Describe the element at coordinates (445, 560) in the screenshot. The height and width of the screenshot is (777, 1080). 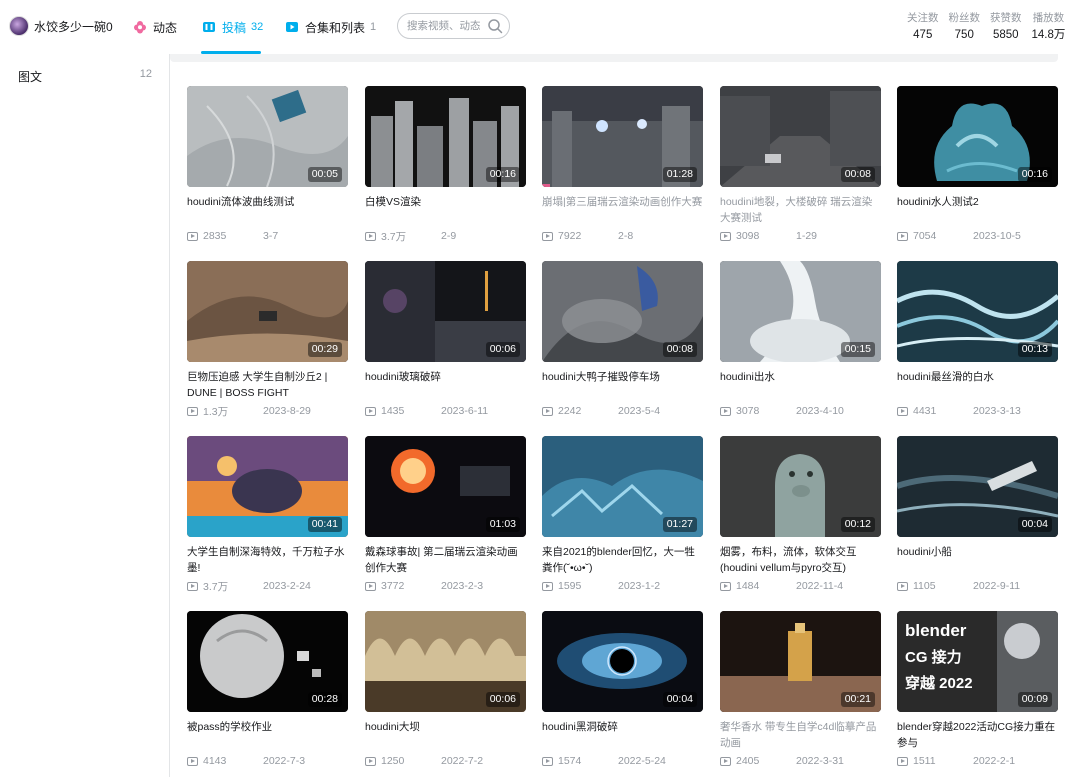
I see `video-title: 戴森球事故| 第二届瑞云渲染动画创作大赛` at that location.